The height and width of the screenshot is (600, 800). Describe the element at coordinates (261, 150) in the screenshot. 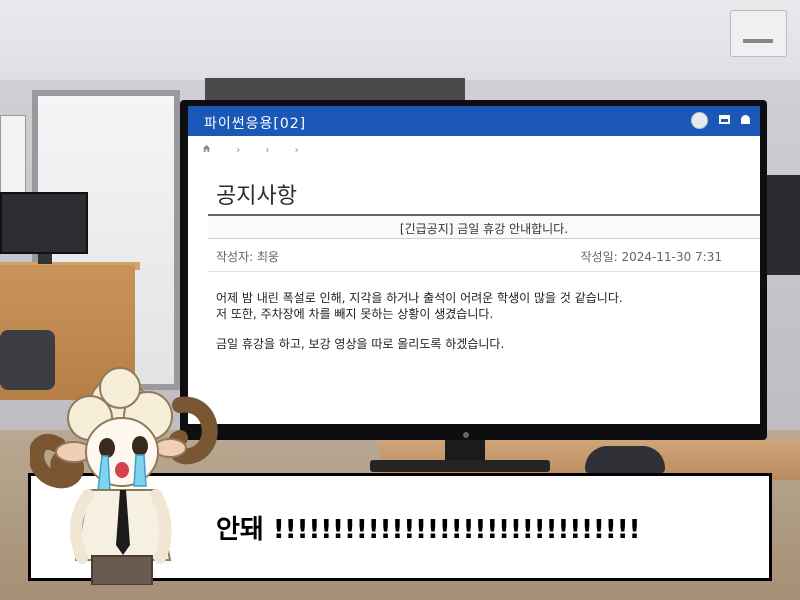

I see `breadcrumb: › › ›` at that location.